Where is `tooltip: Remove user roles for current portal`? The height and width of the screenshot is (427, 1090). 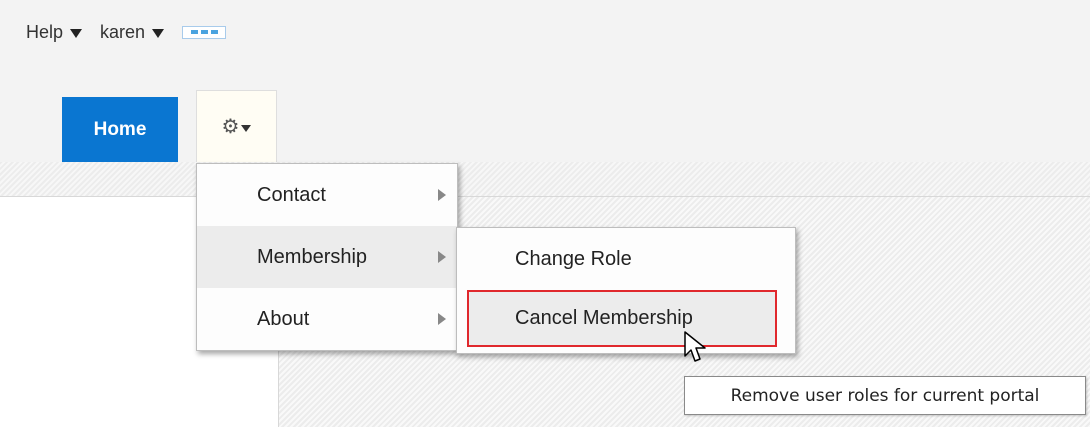 tooltip: Remove user roles for current portal is located at coordinates (885, 395).